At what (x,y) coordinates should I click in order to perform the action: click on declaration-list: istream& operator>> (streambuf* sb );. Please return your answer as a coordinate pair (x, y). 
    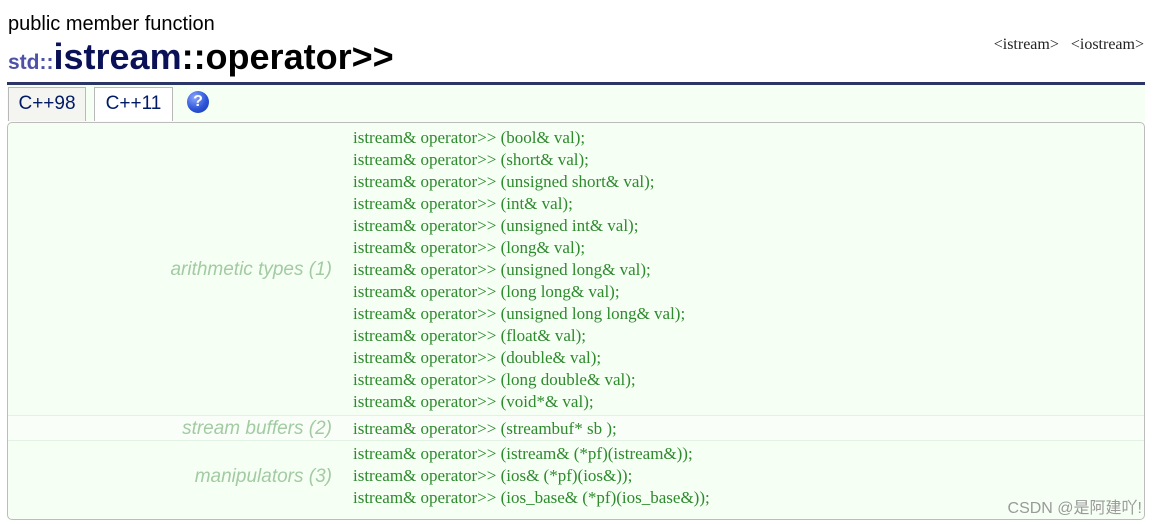
    Looking at the image, I should click on (485, 429).